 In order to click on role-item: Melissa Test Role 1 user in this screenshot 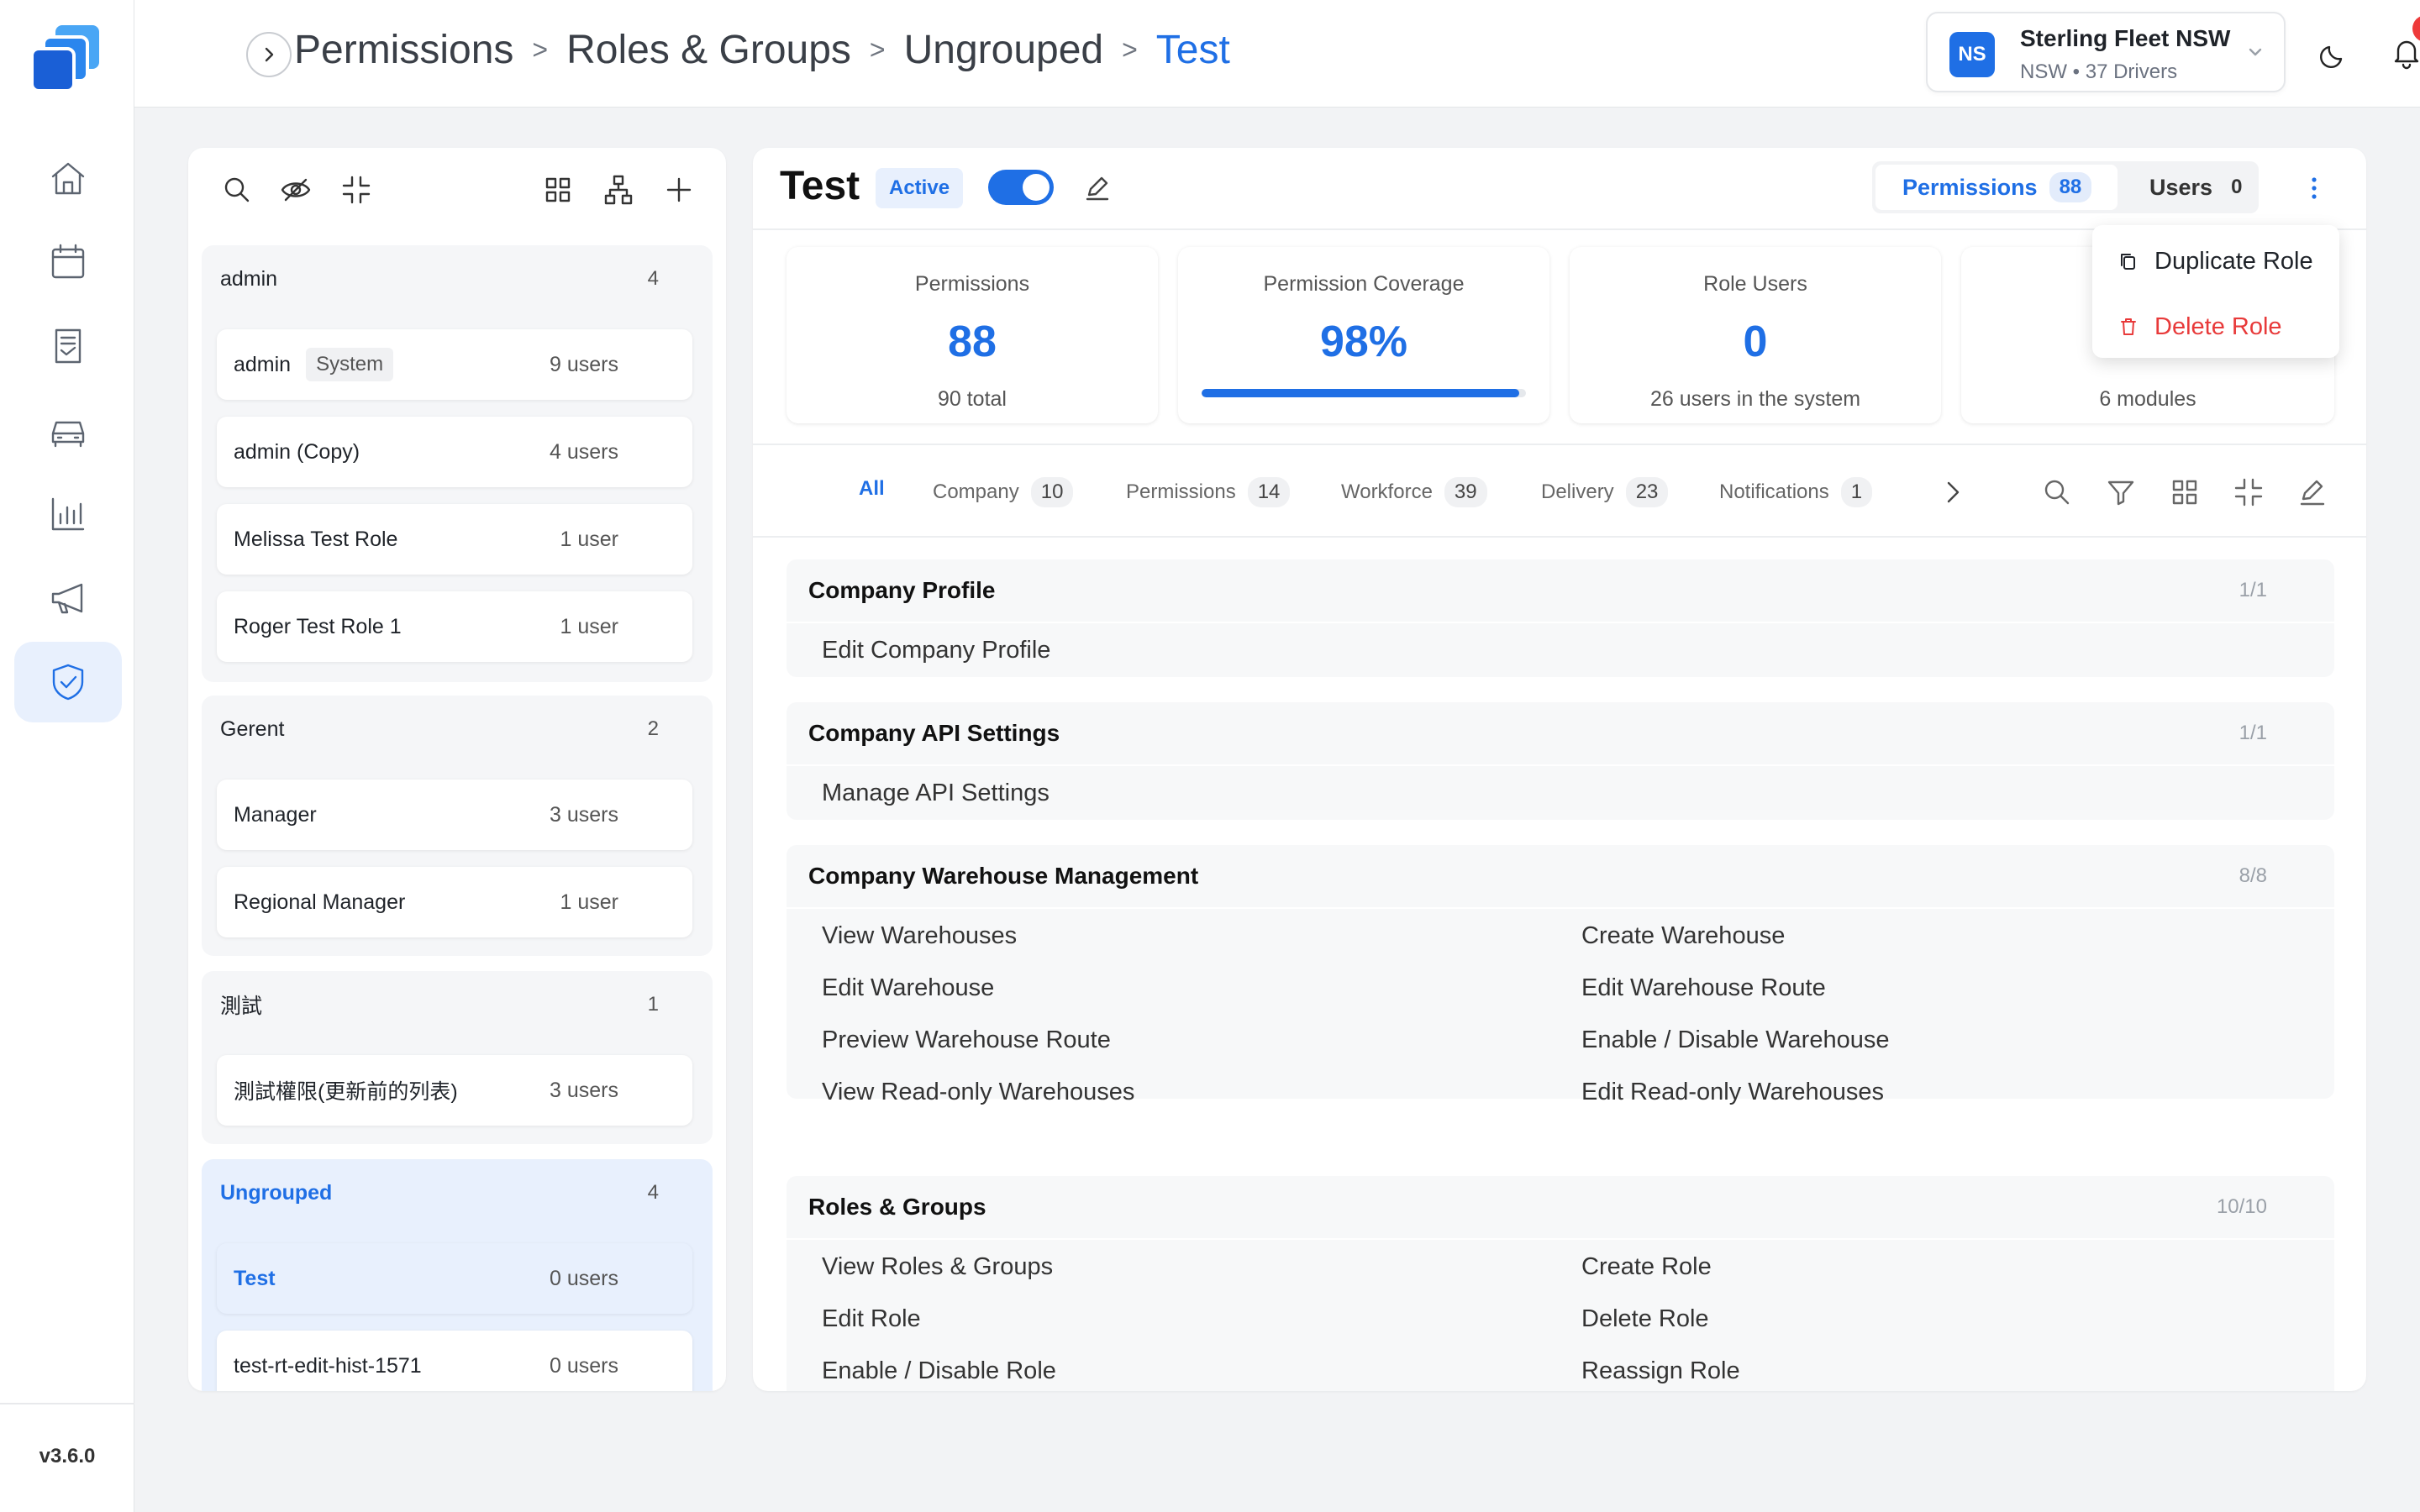, I will do `click(454, 539)`.